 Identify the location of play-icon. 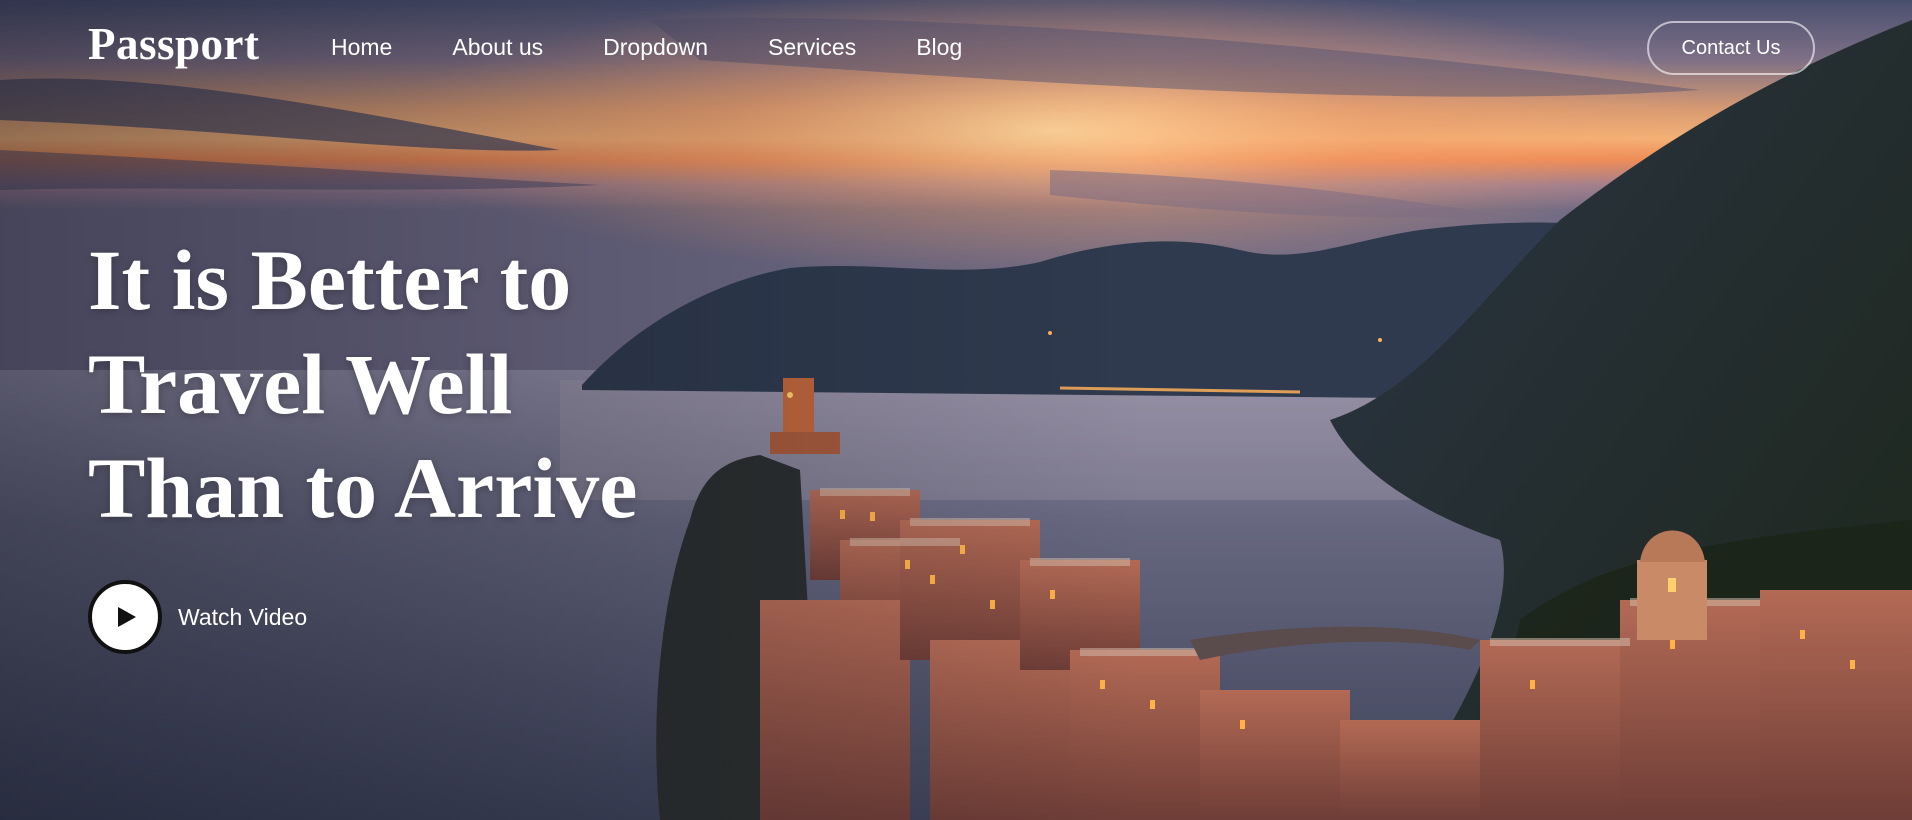
(127, 617).